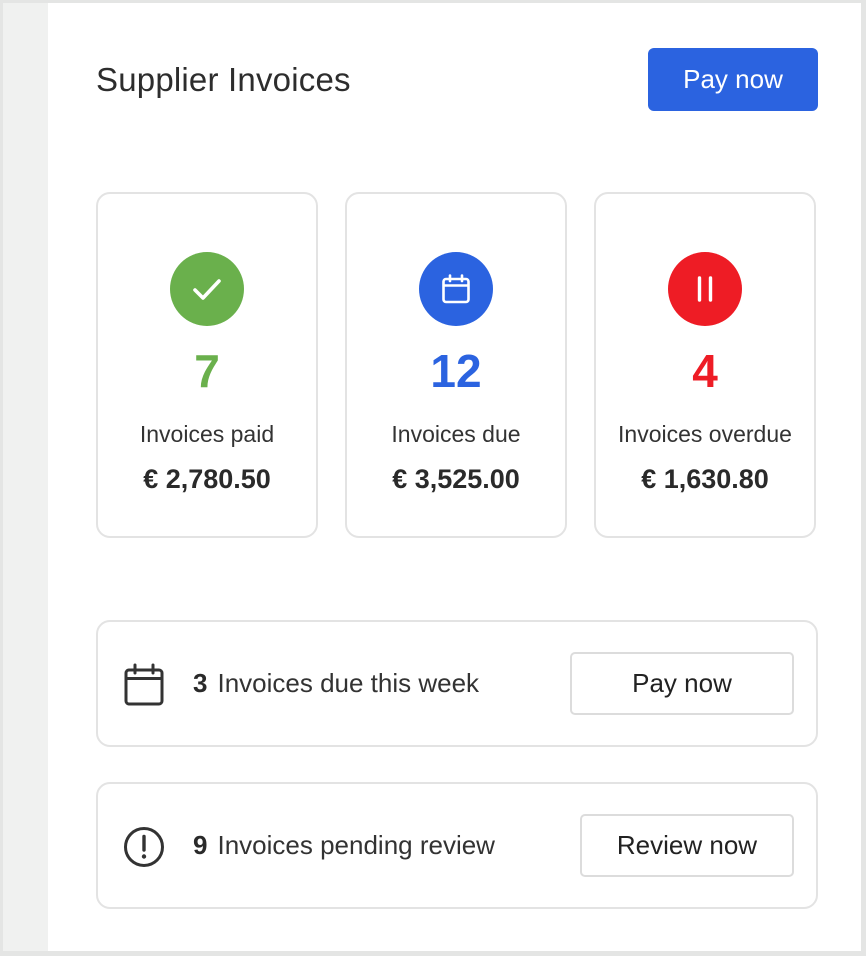  What do you see at coordinates (705, 289) in the screenshot?
I see `pause-icon` at bounding box center [705, 289].